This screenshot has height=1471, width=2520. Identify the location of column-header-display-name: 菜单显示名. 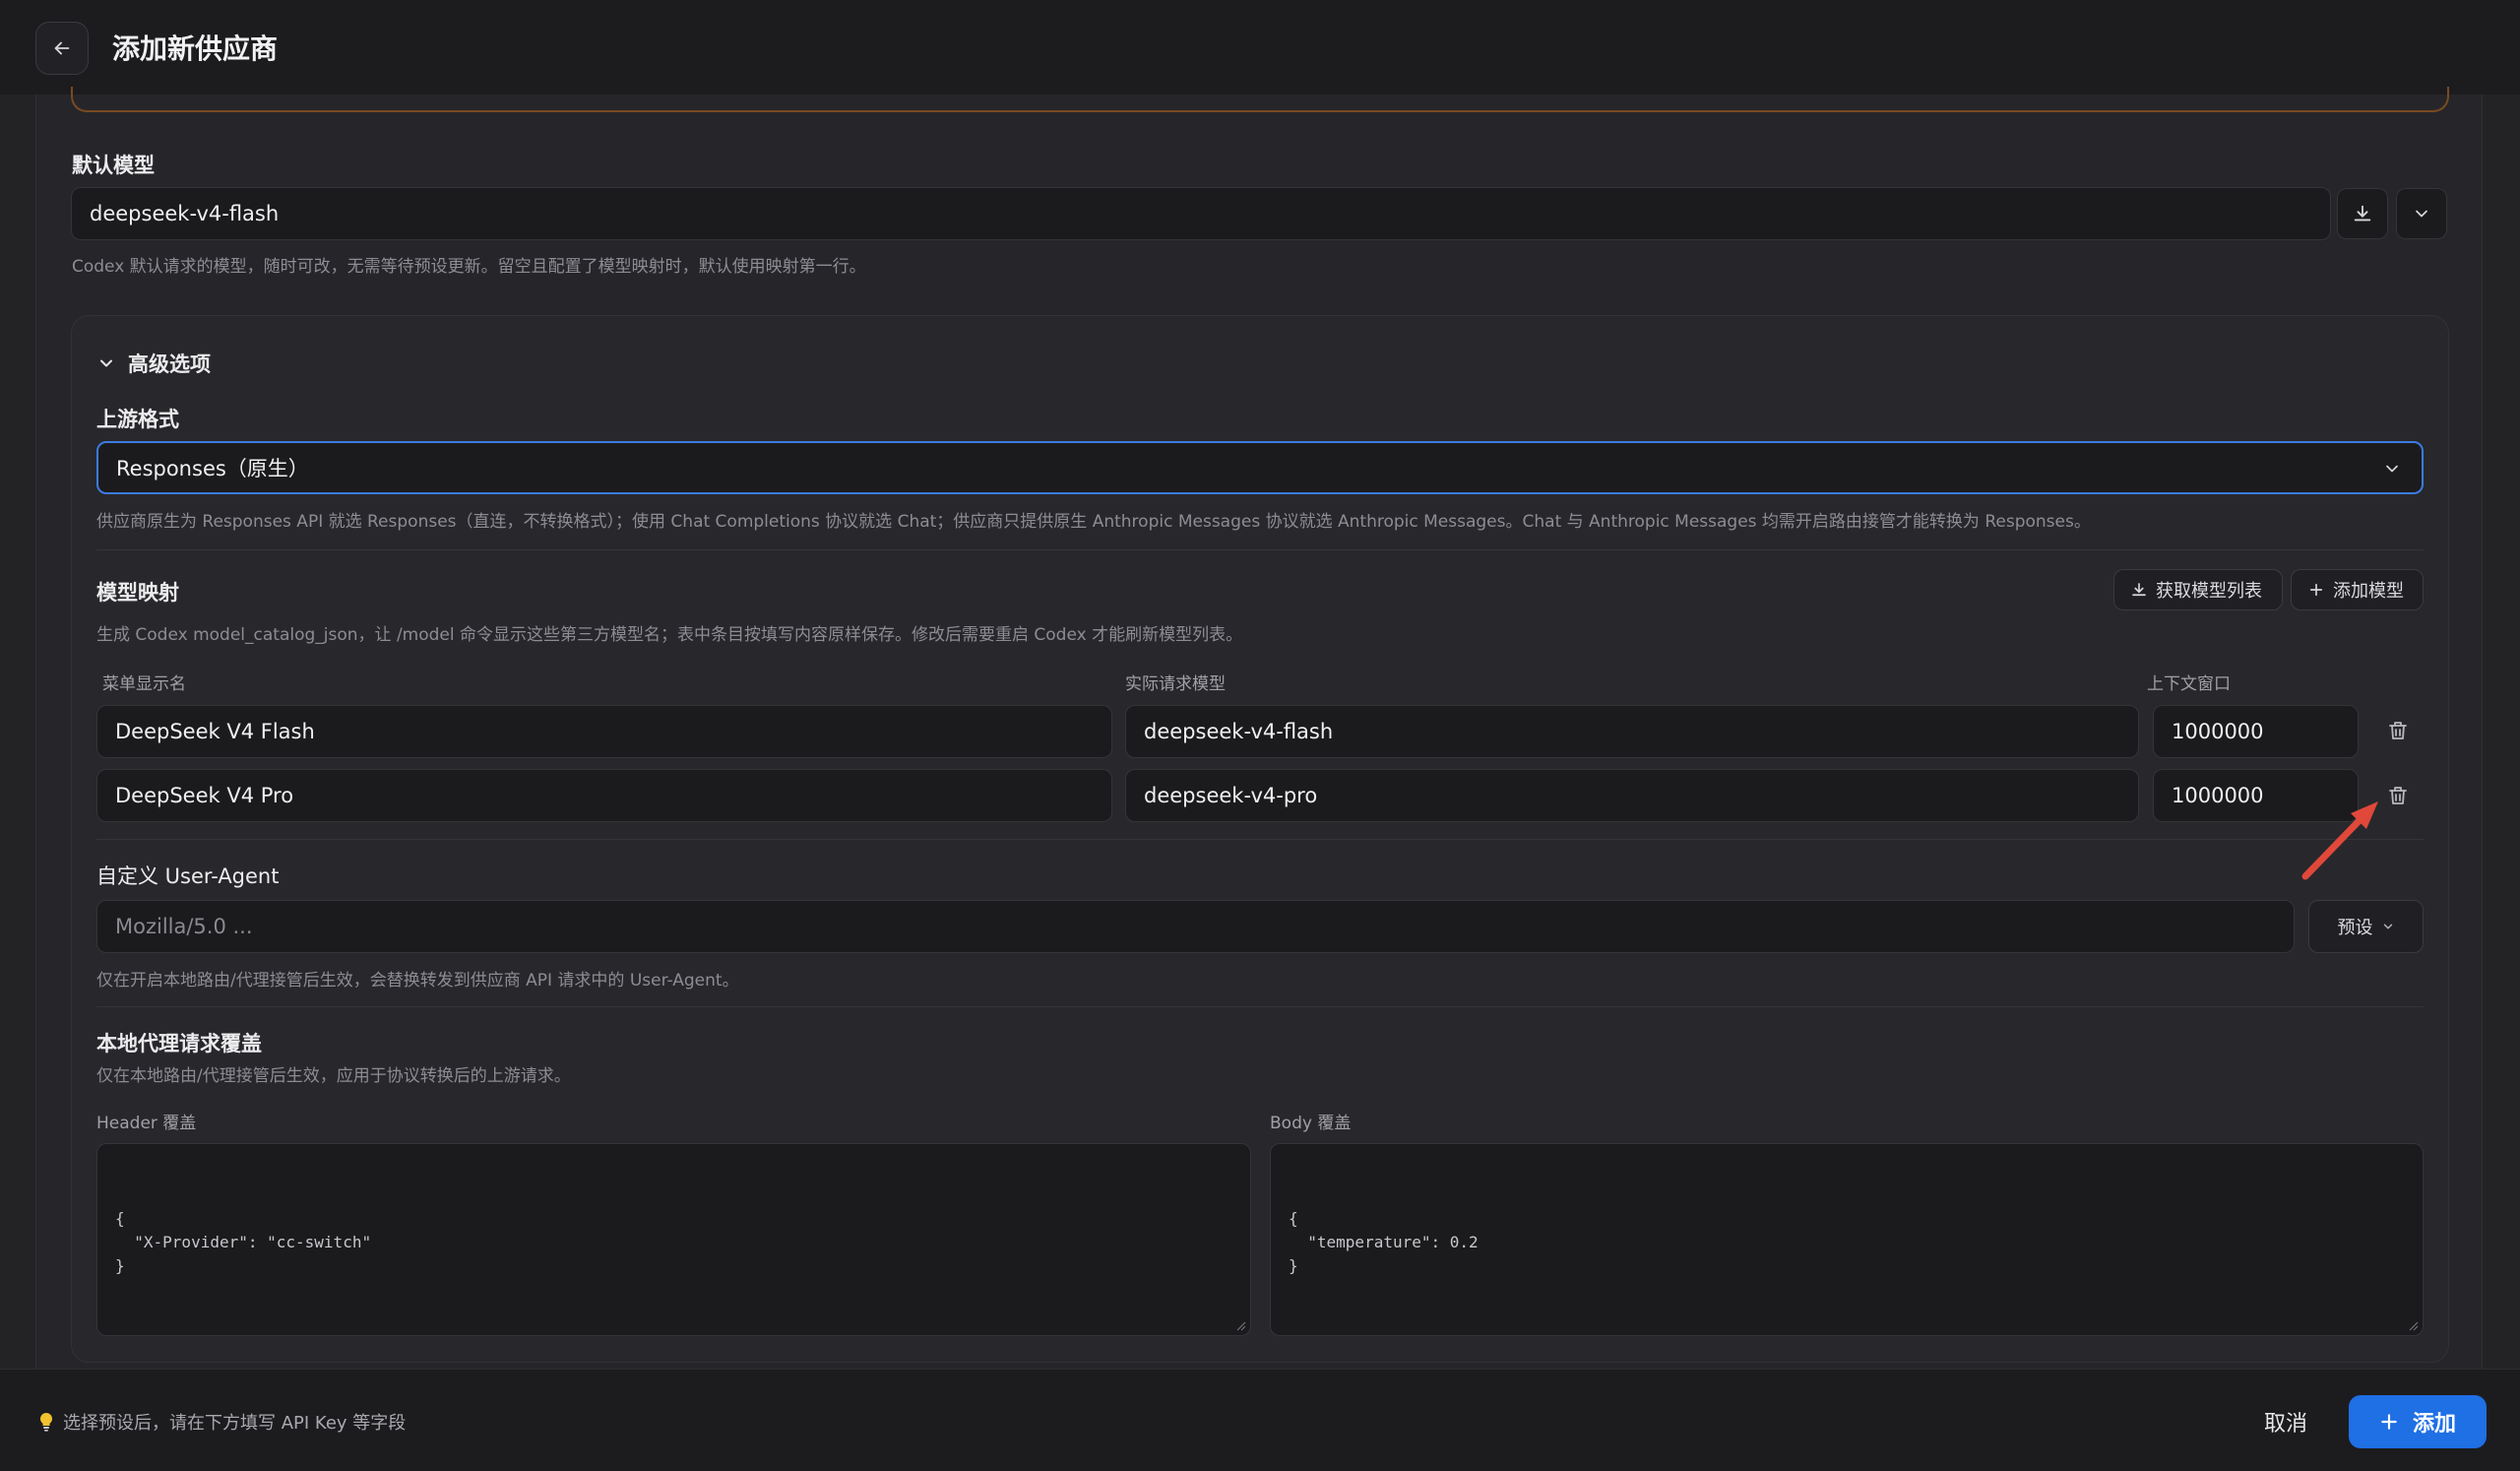
(144, 684).